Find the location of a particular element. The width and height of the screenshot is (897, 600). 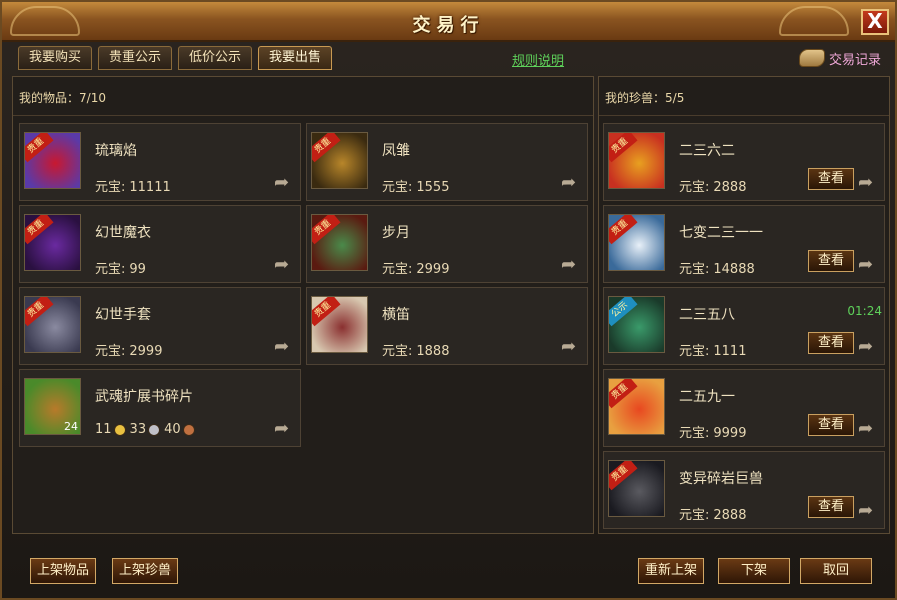

trade-record-button: 交易记录 is located at coordinates (839, 58).